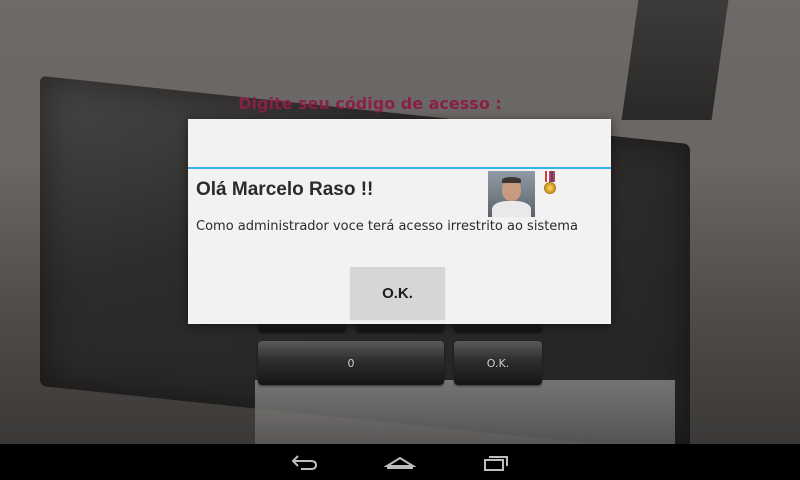  What do you see at coordinates (399, 144) in the screenshot?
I see `dialog-input-field` at bounding box center [399, 144].